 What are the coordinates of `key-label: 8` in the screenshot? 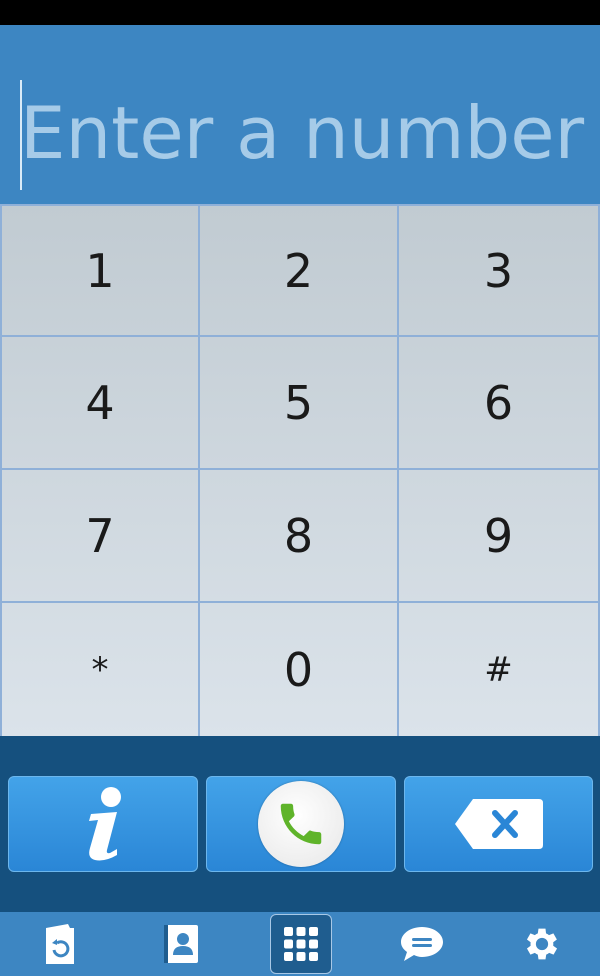 It's located at (298, 535).